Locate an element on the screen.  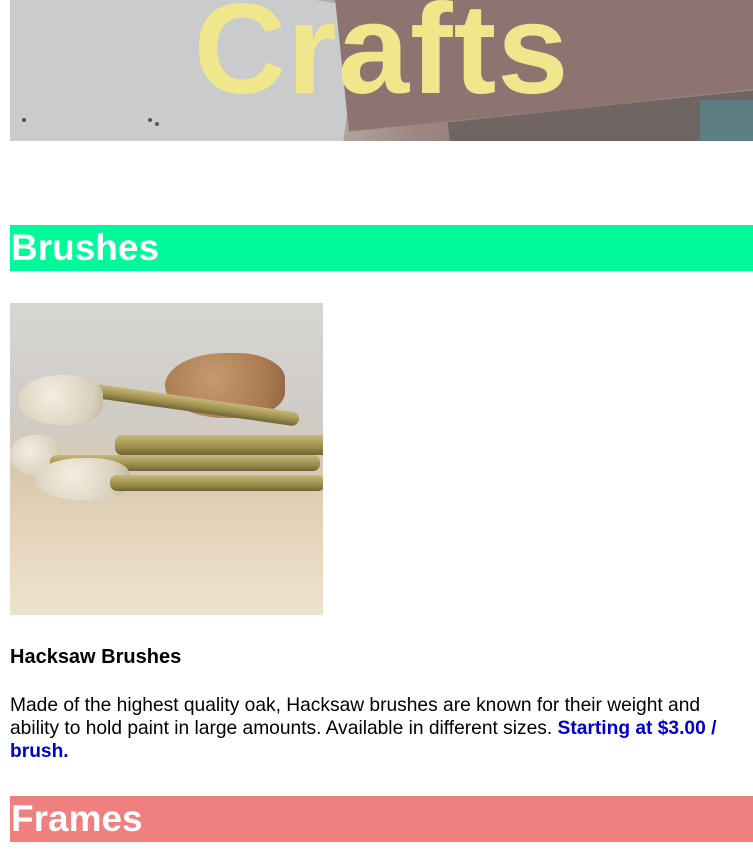
brush-bristles is located at coordinates (60, 400).